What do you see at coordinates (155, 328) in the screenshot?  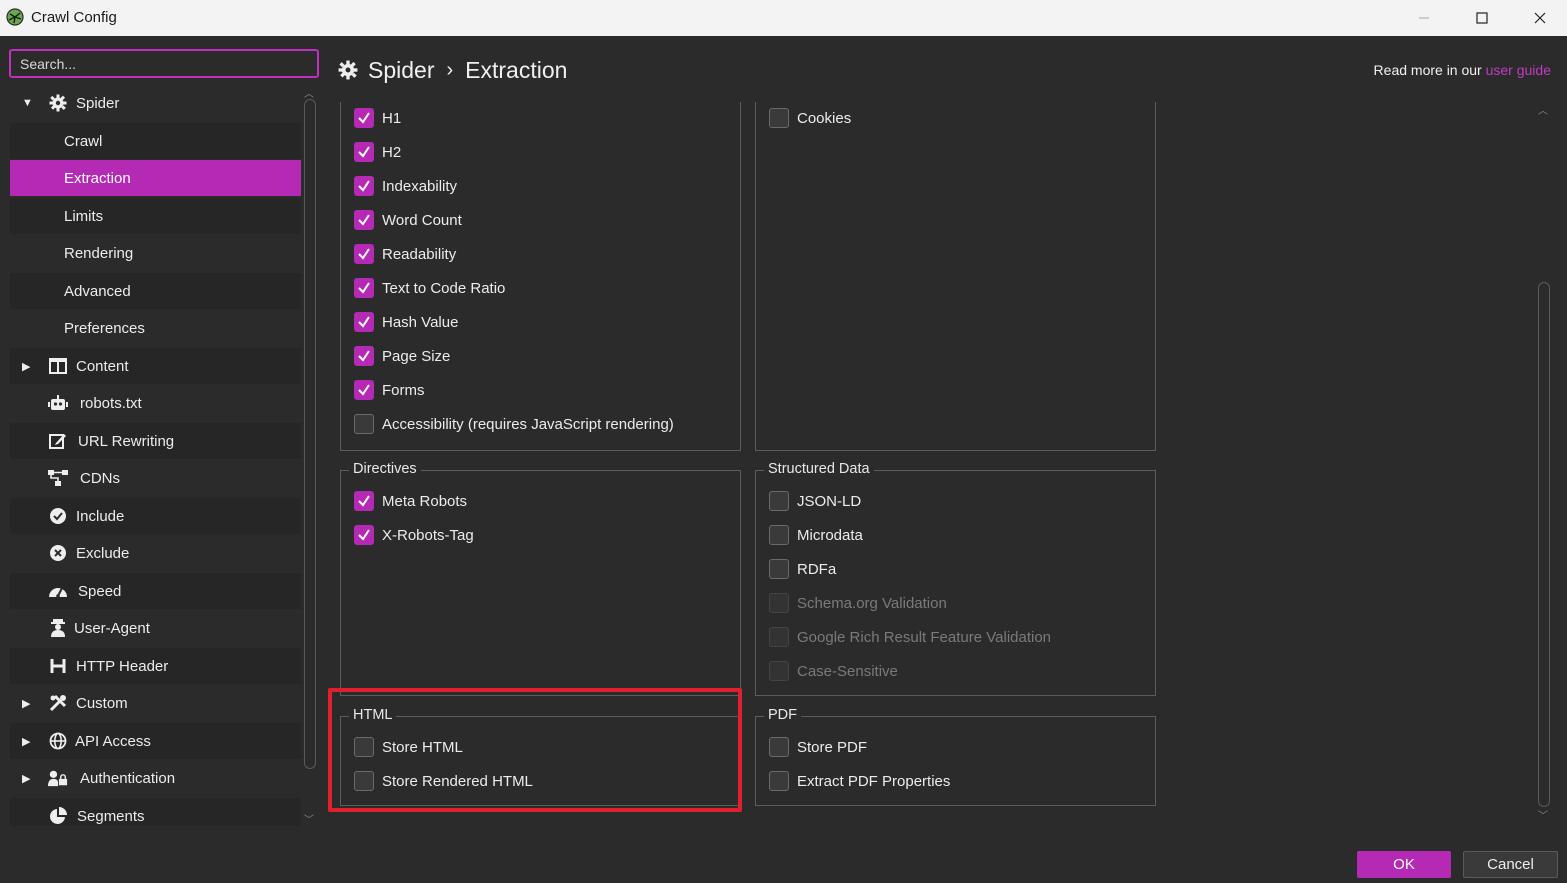 I see `sidebar-item-preferences: Preferences` at bounding box center [155, 328].